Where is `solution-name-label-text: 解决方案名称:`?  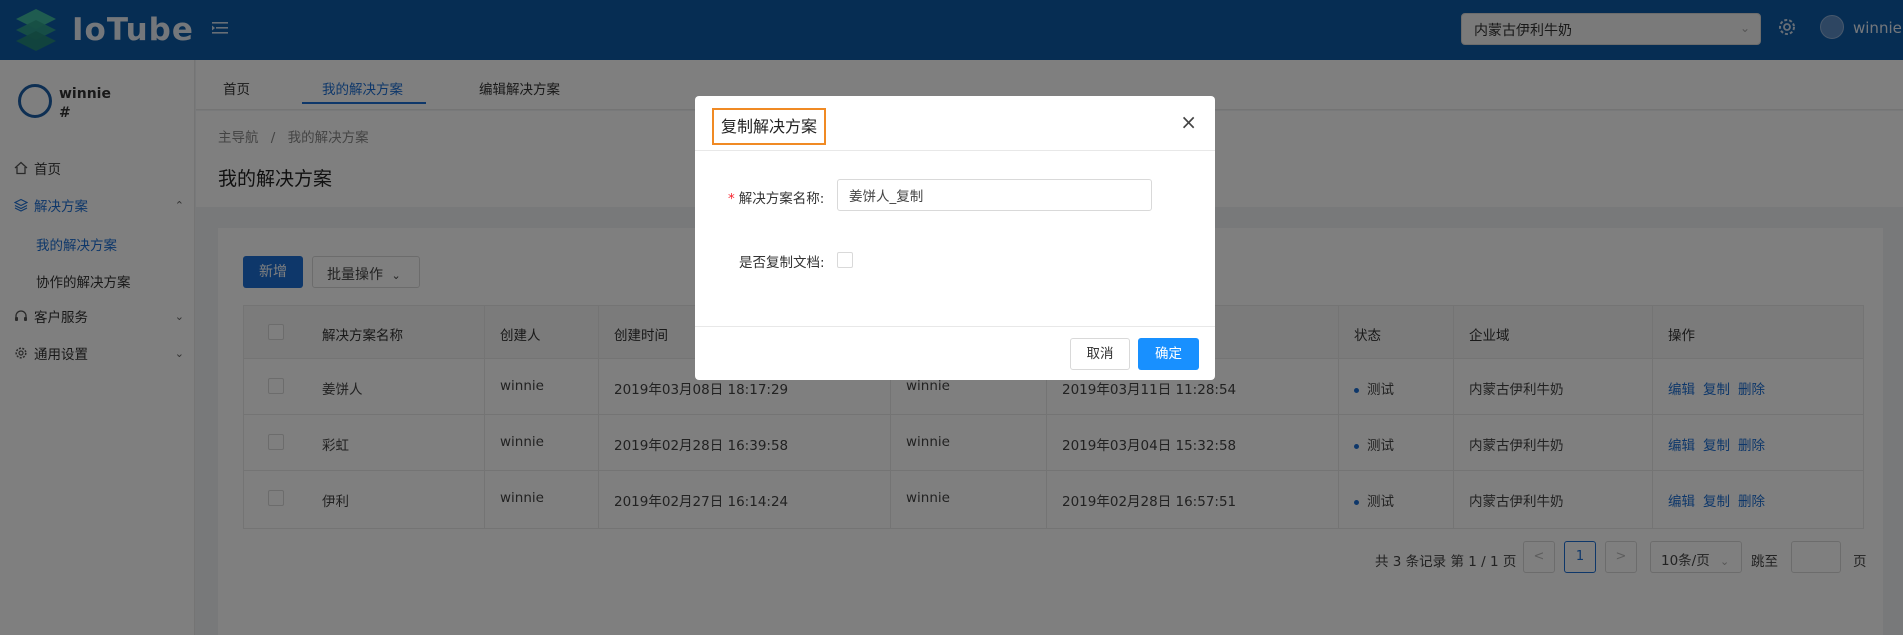 solution-name-label-text: 解决方案名称: is located at coordinates (781, 199).